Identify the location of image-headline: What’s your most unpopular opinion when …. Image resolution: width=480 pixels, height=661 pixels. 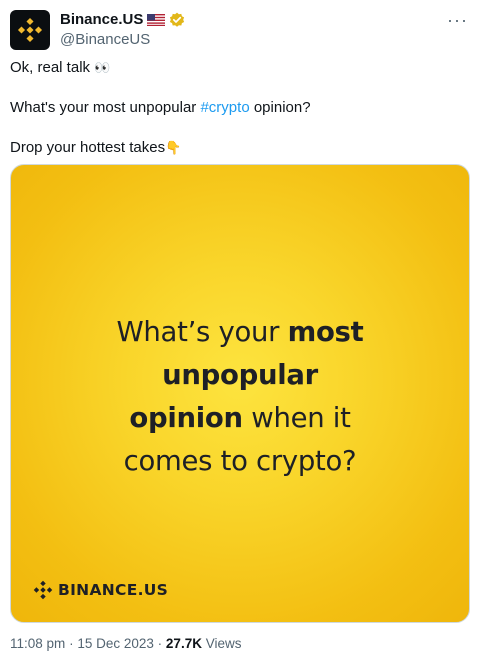
(240, 396).